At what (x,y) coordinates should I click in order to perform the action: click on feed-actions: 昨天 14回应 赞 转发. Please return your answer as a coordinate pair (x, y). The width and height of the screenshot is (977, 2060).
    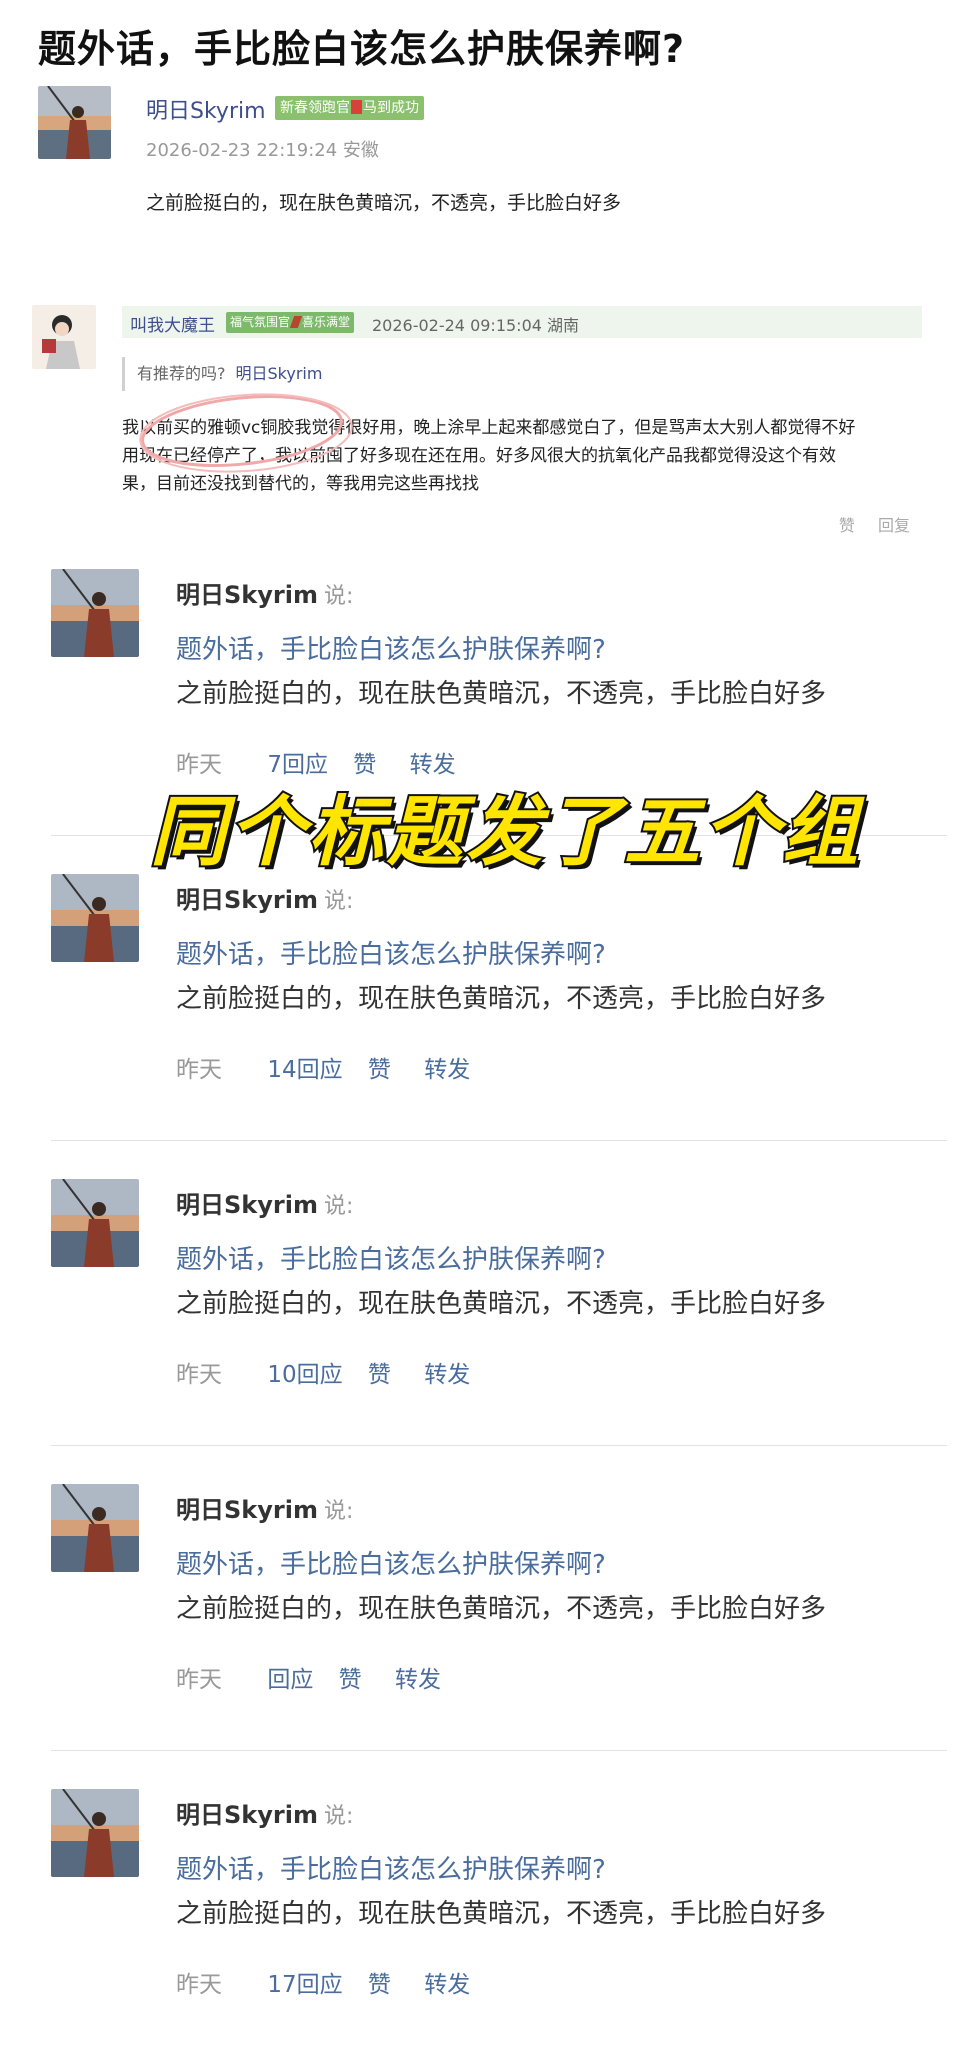
    Looking at the image, I should click on (323, 1067).